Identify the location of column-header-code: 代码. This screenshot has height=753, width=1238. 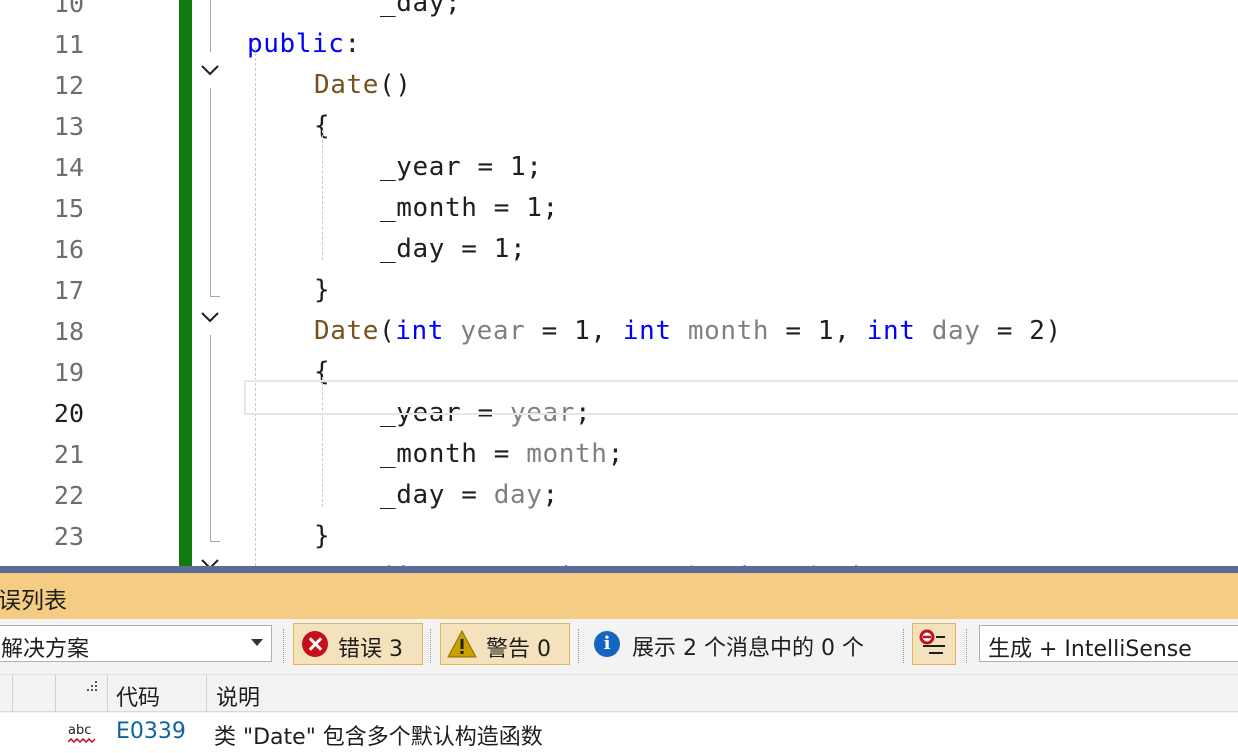
(138, 696).